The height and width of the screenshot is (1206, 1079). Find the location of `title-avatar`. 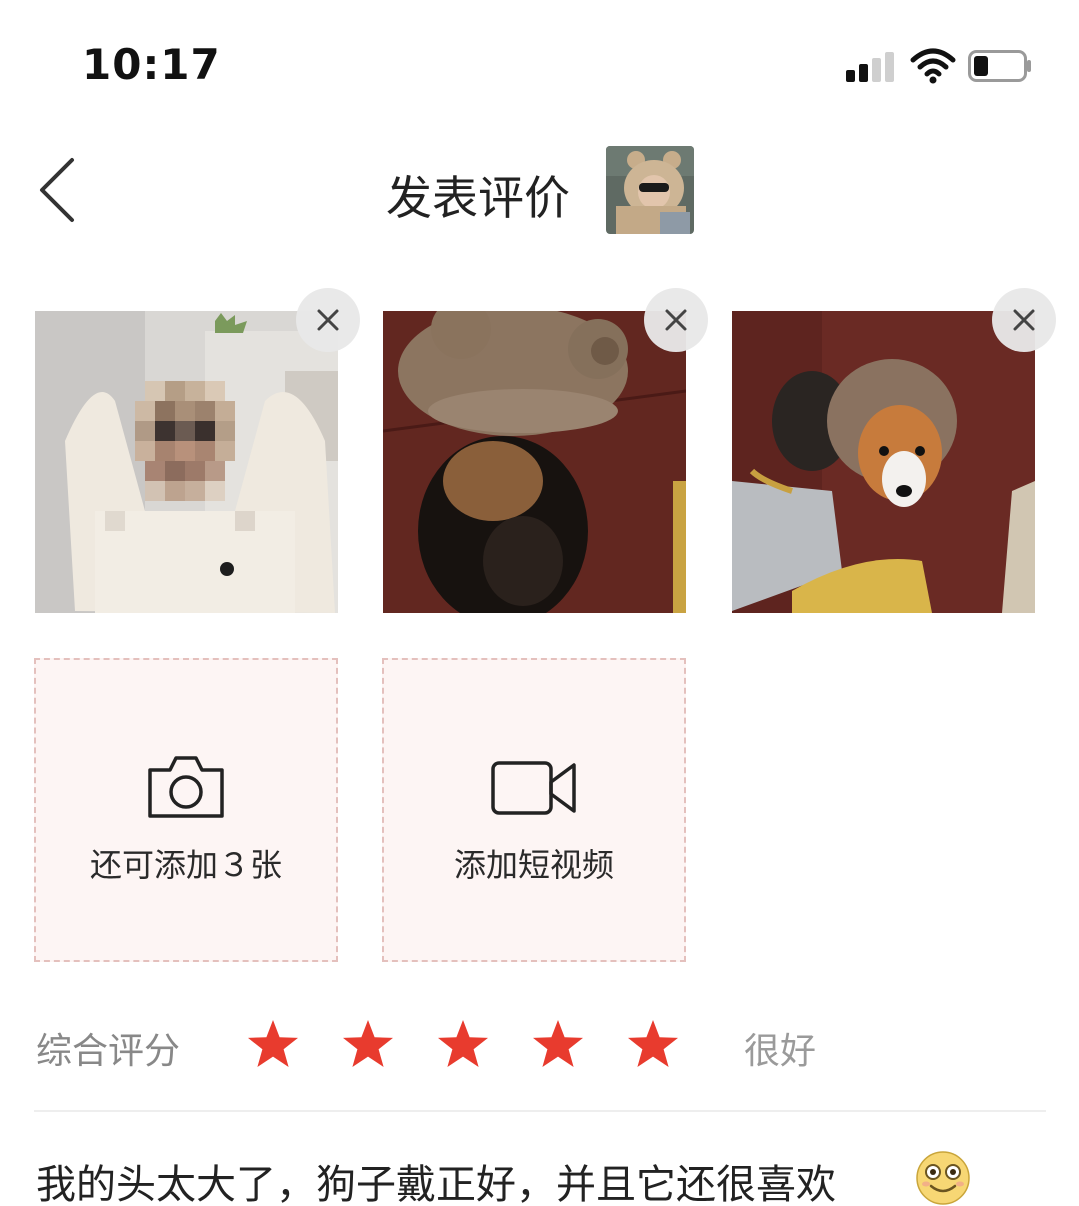

title-avatar is located at coordinates (650, 190).